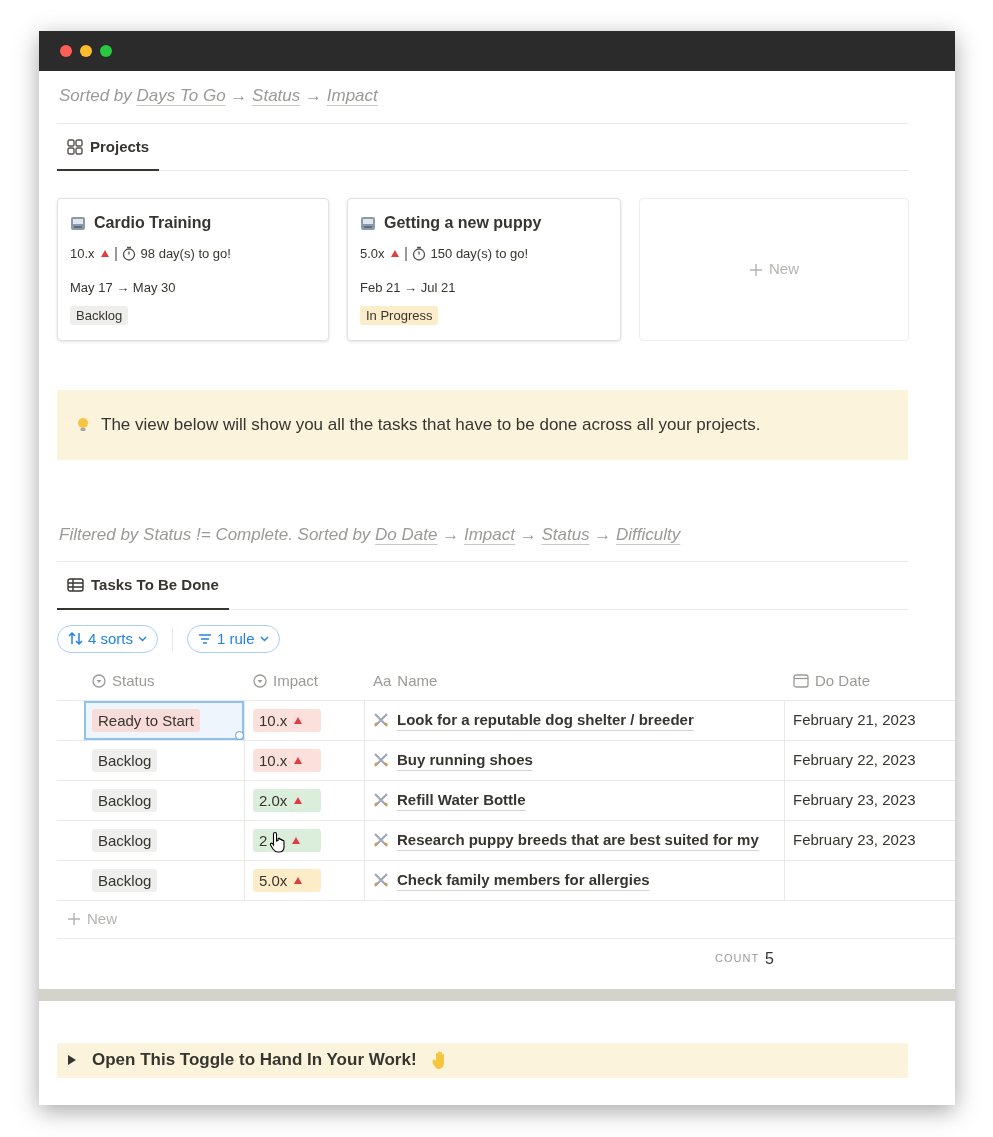 The image size is (993, 1137). Describe the element at coordinates (461, 800) in the screenshot. I see `task-name: Refill Water Bottle` at that location.